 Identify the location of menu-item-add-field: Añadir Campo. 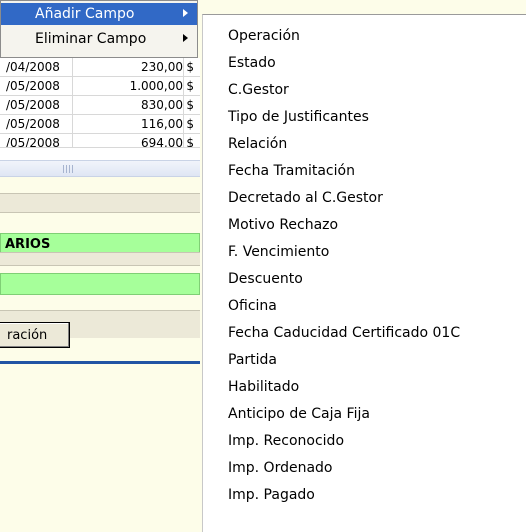
(99, 14).